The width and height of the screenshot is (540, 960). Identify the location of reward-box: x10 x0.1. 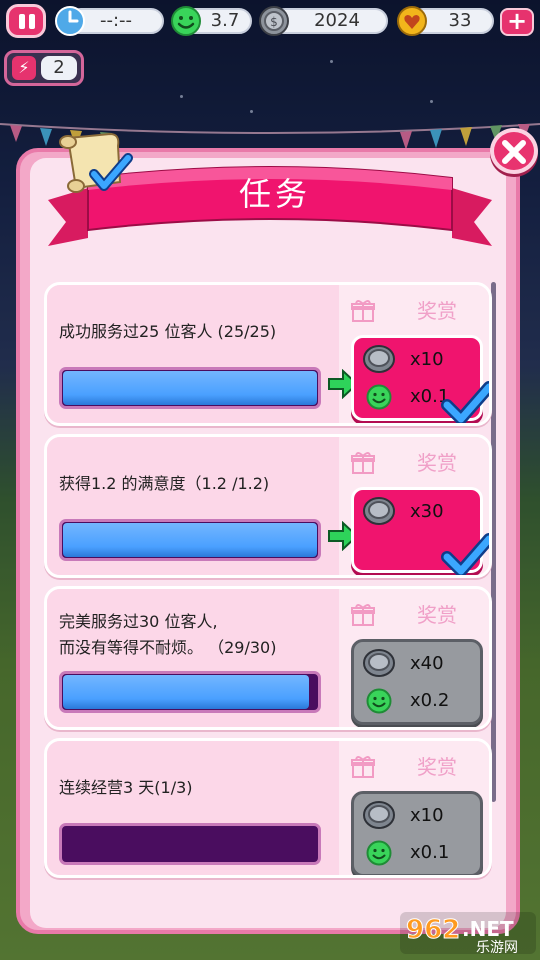
(417, 833).